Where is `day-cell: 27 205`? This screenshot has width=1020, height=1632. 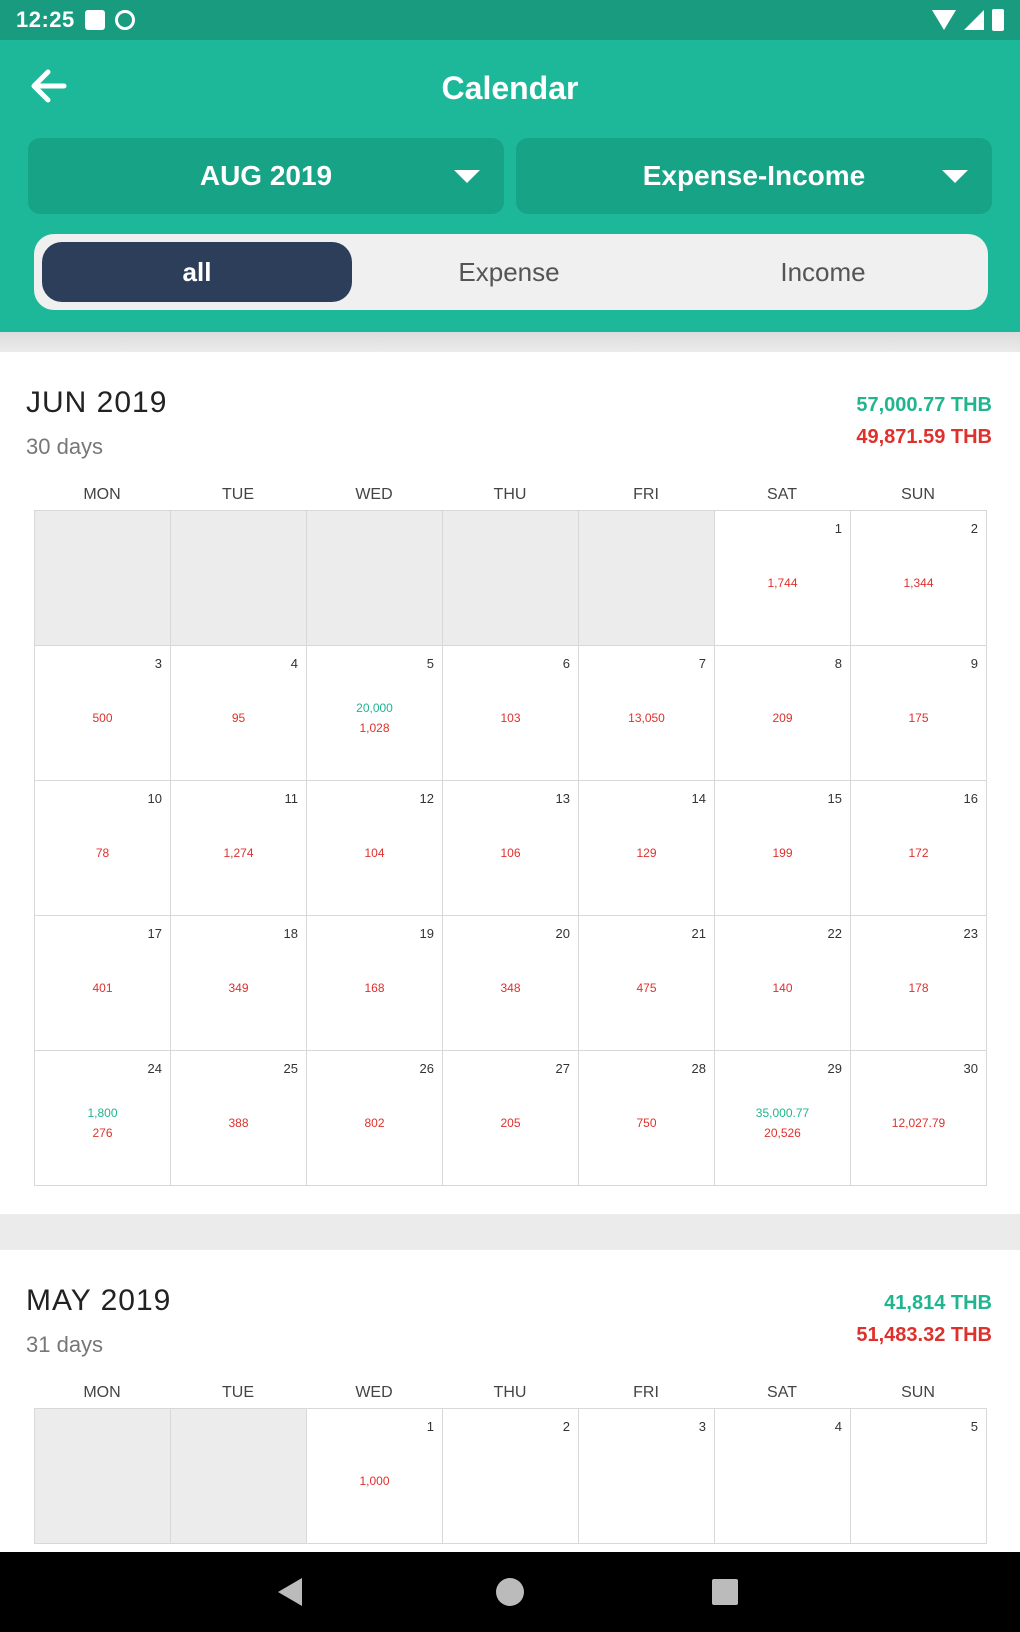 day-cell: 27 205 is located at coordinates (511, 1118).